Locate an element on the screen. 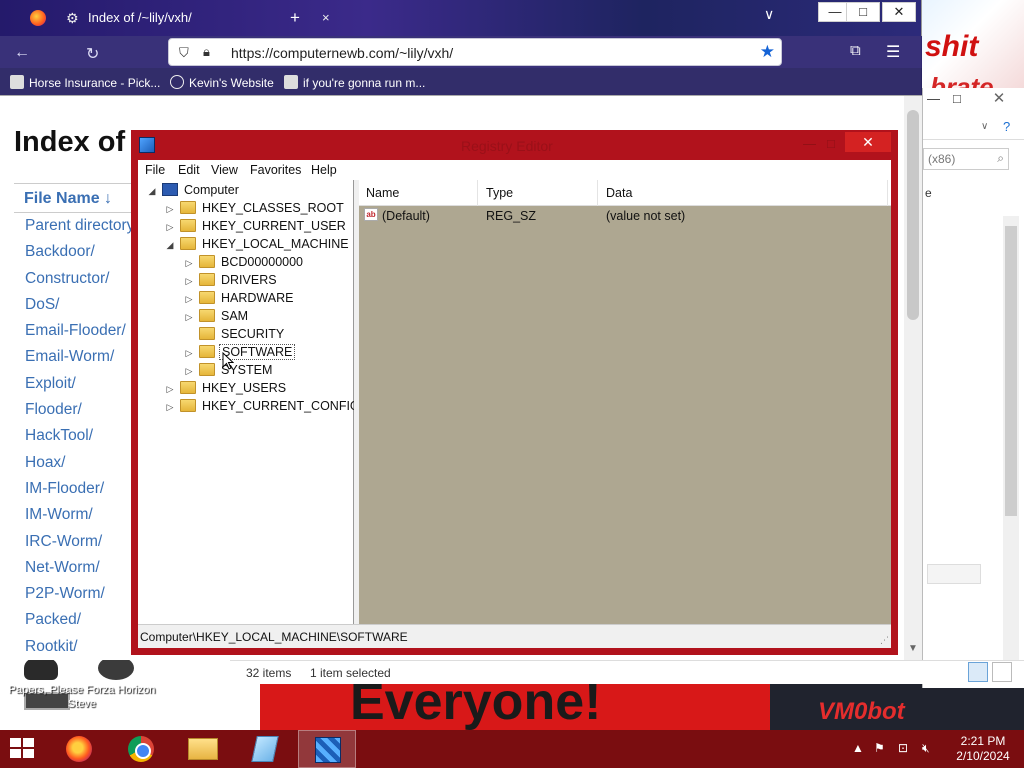 The width and height of the screenshot is (1024, 768). browser-scrollbar: ▼ is located at coordinates (913, 378).